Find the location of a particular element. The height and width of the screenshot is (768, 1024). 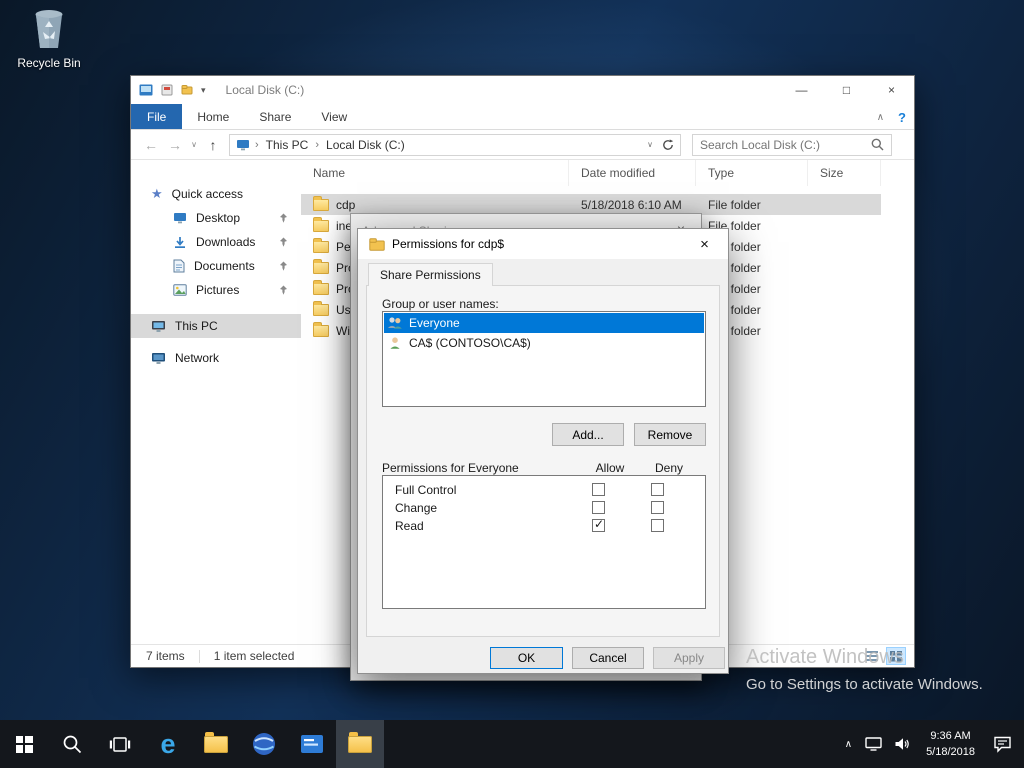

group-names-label: Group or user names: is located at coordinates (440, 304).